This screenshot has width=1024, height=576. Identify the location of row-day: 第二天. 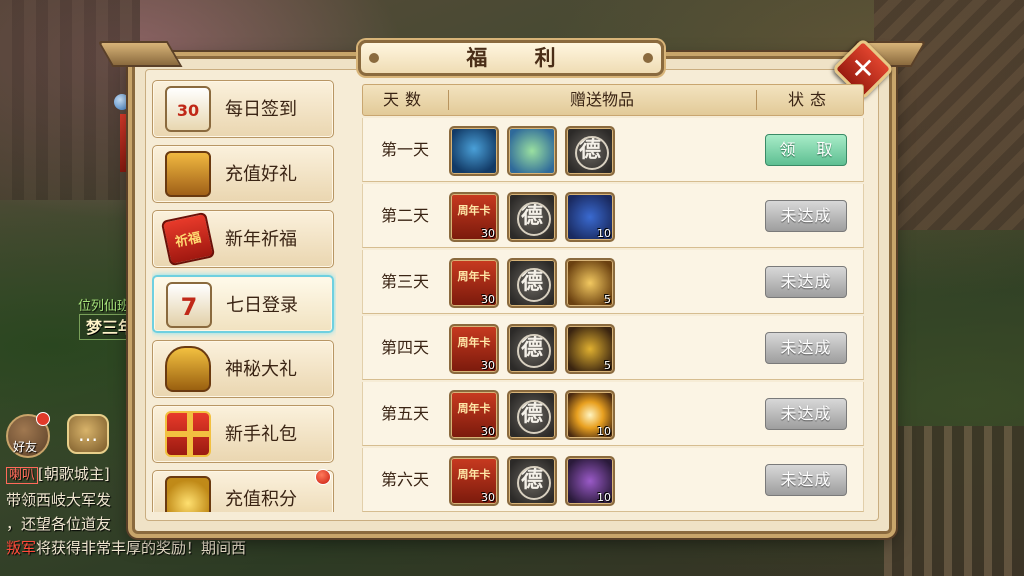
(404, 215).